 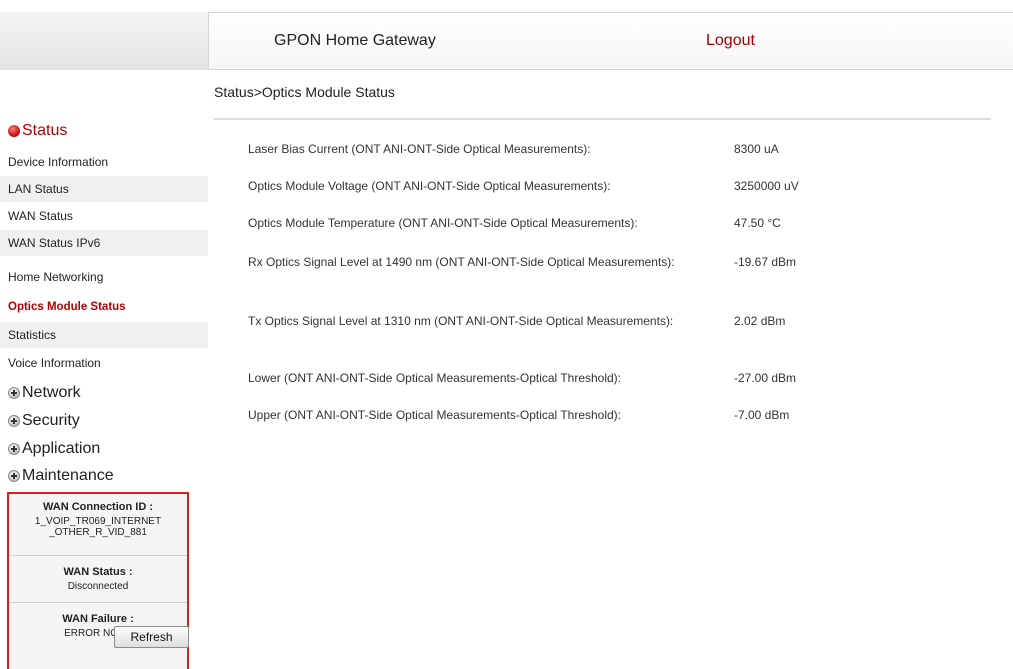 What do you see at coordinates (104, 363) in the screenshot?
I see `sidebar-item-voice-information: Voice Information` at bounding box center [104, 363].